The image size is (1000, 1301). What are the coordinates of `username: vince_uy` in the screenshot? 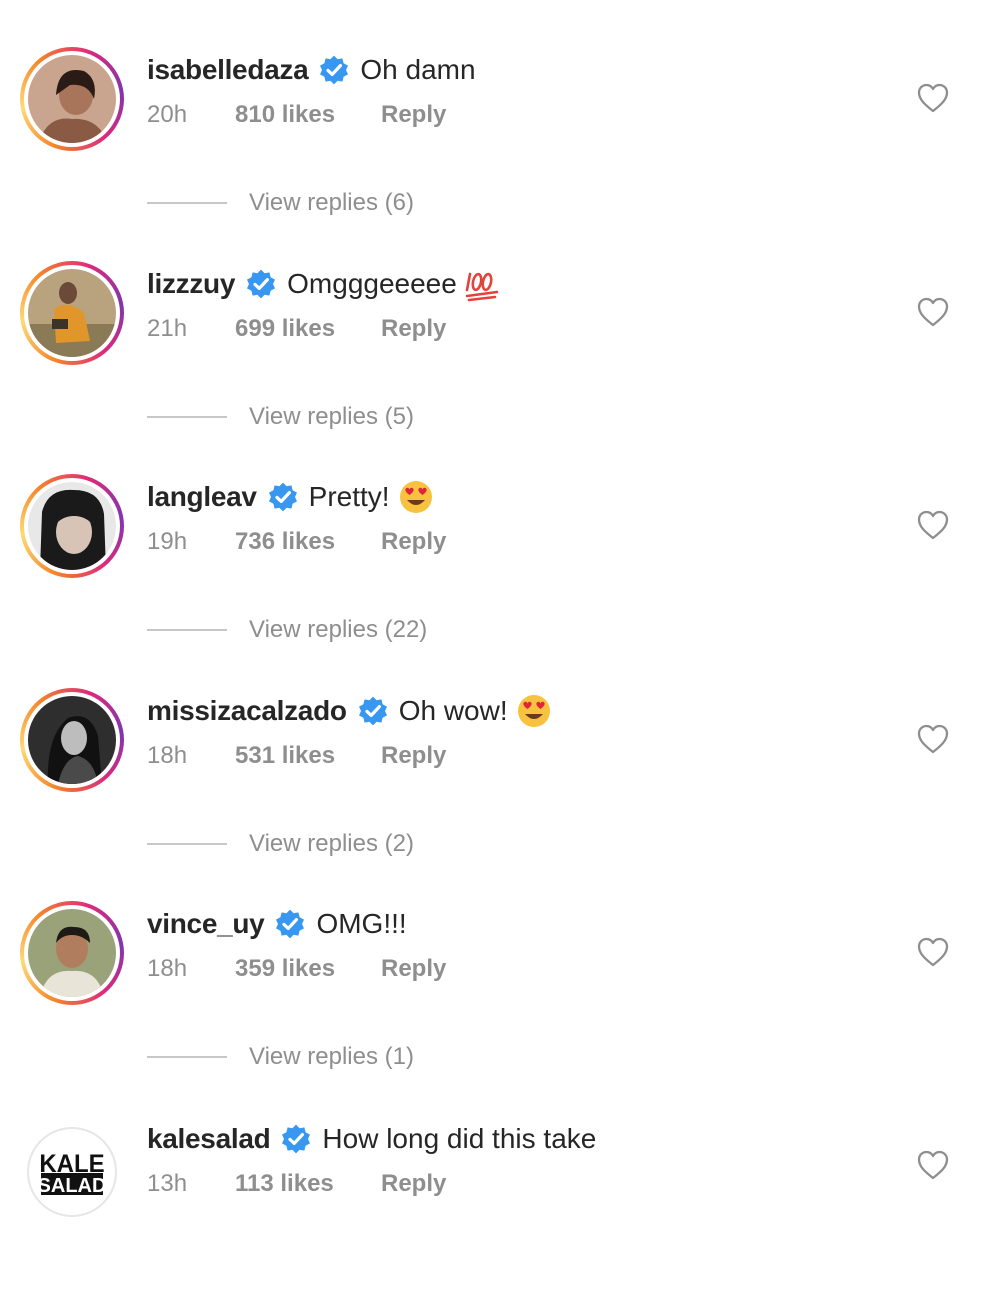 It's located at (206, 924).